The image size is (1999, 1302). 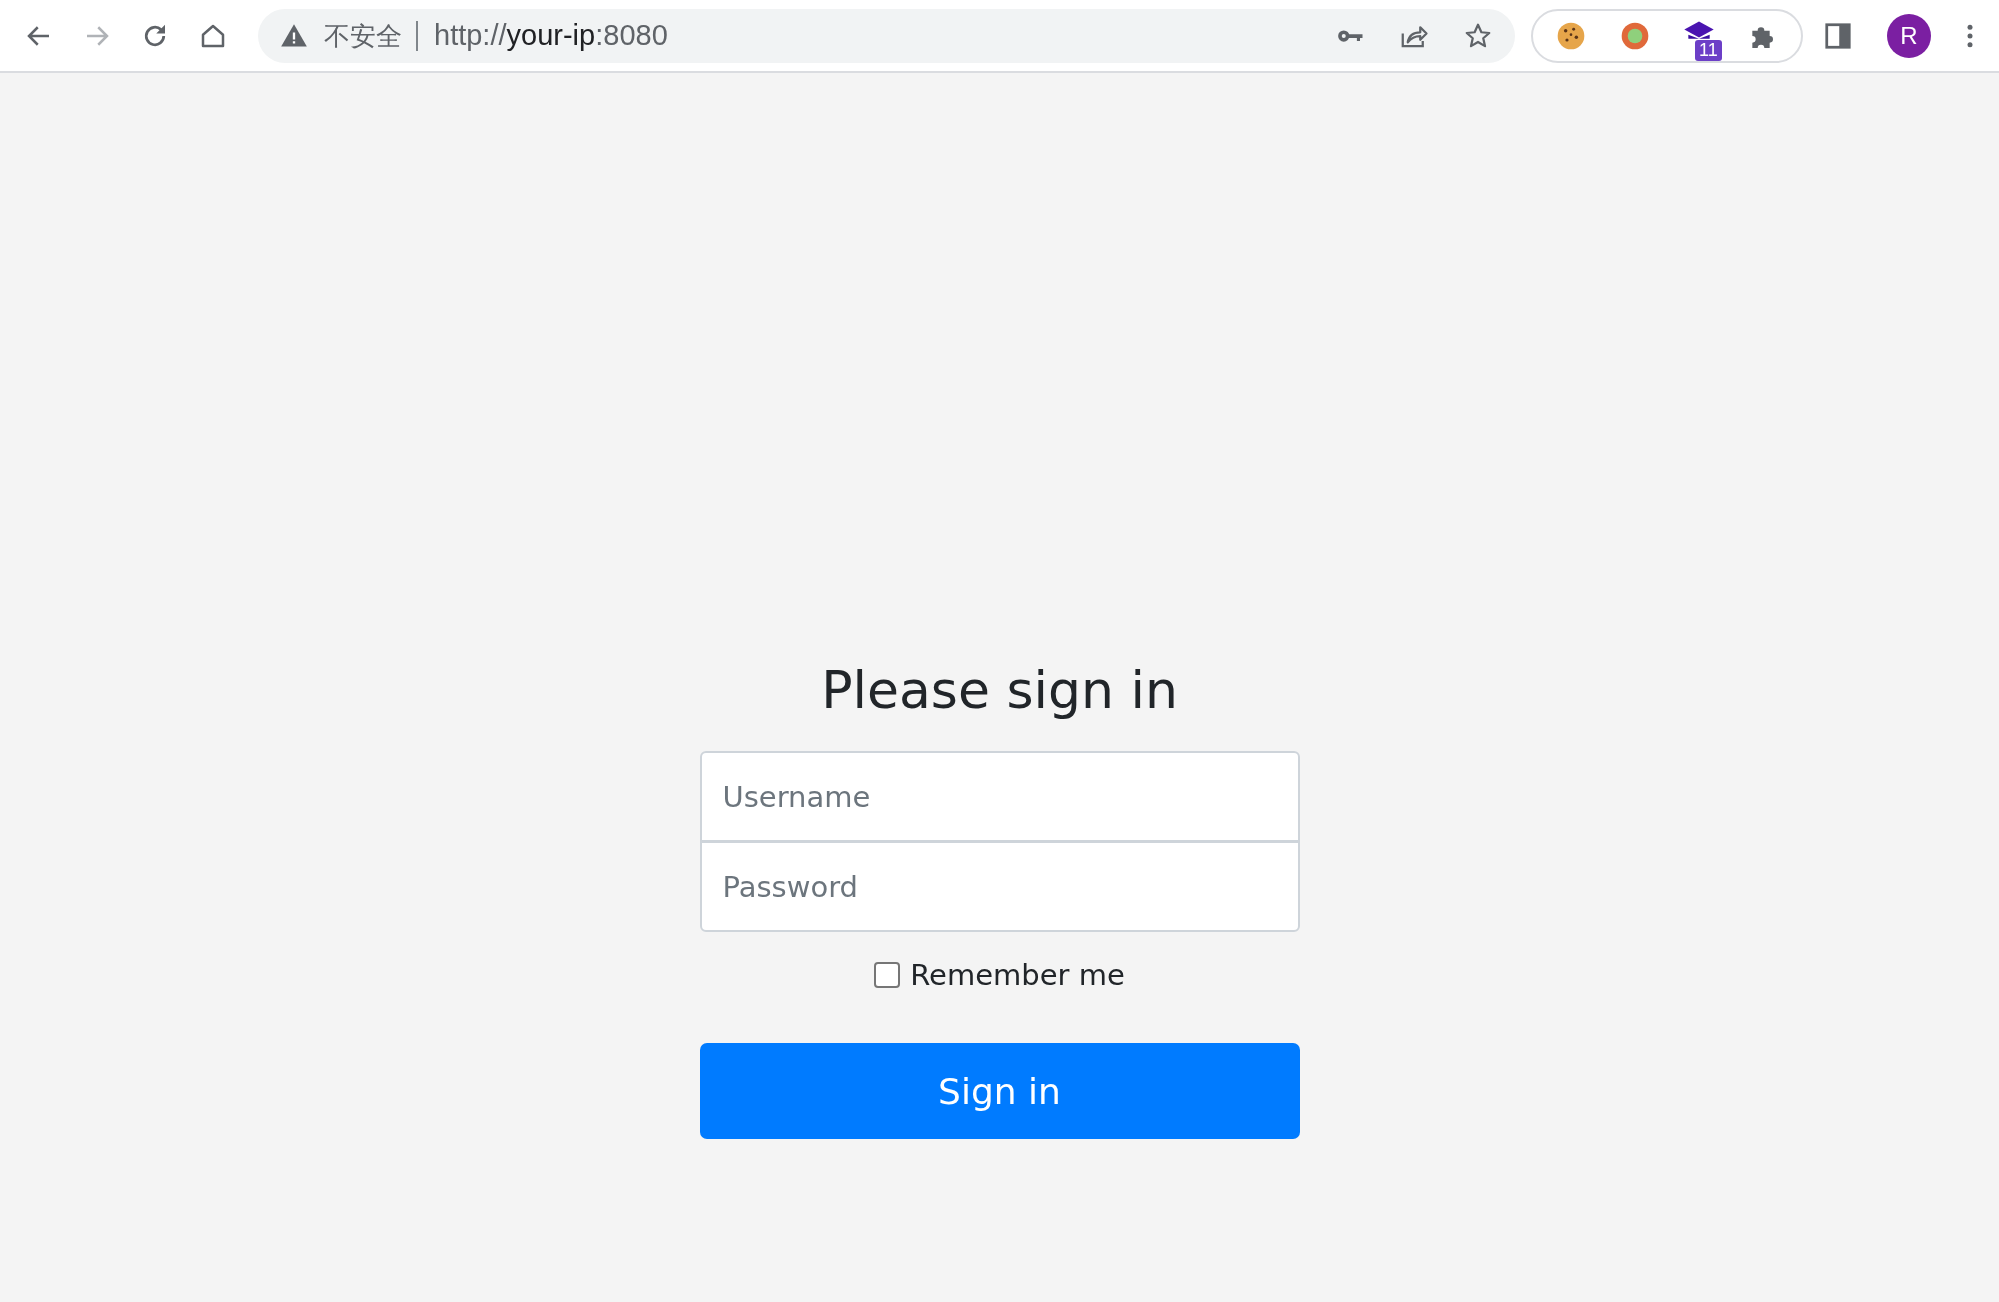 I want to click on username-field: Username, so click(x=999, y=796).